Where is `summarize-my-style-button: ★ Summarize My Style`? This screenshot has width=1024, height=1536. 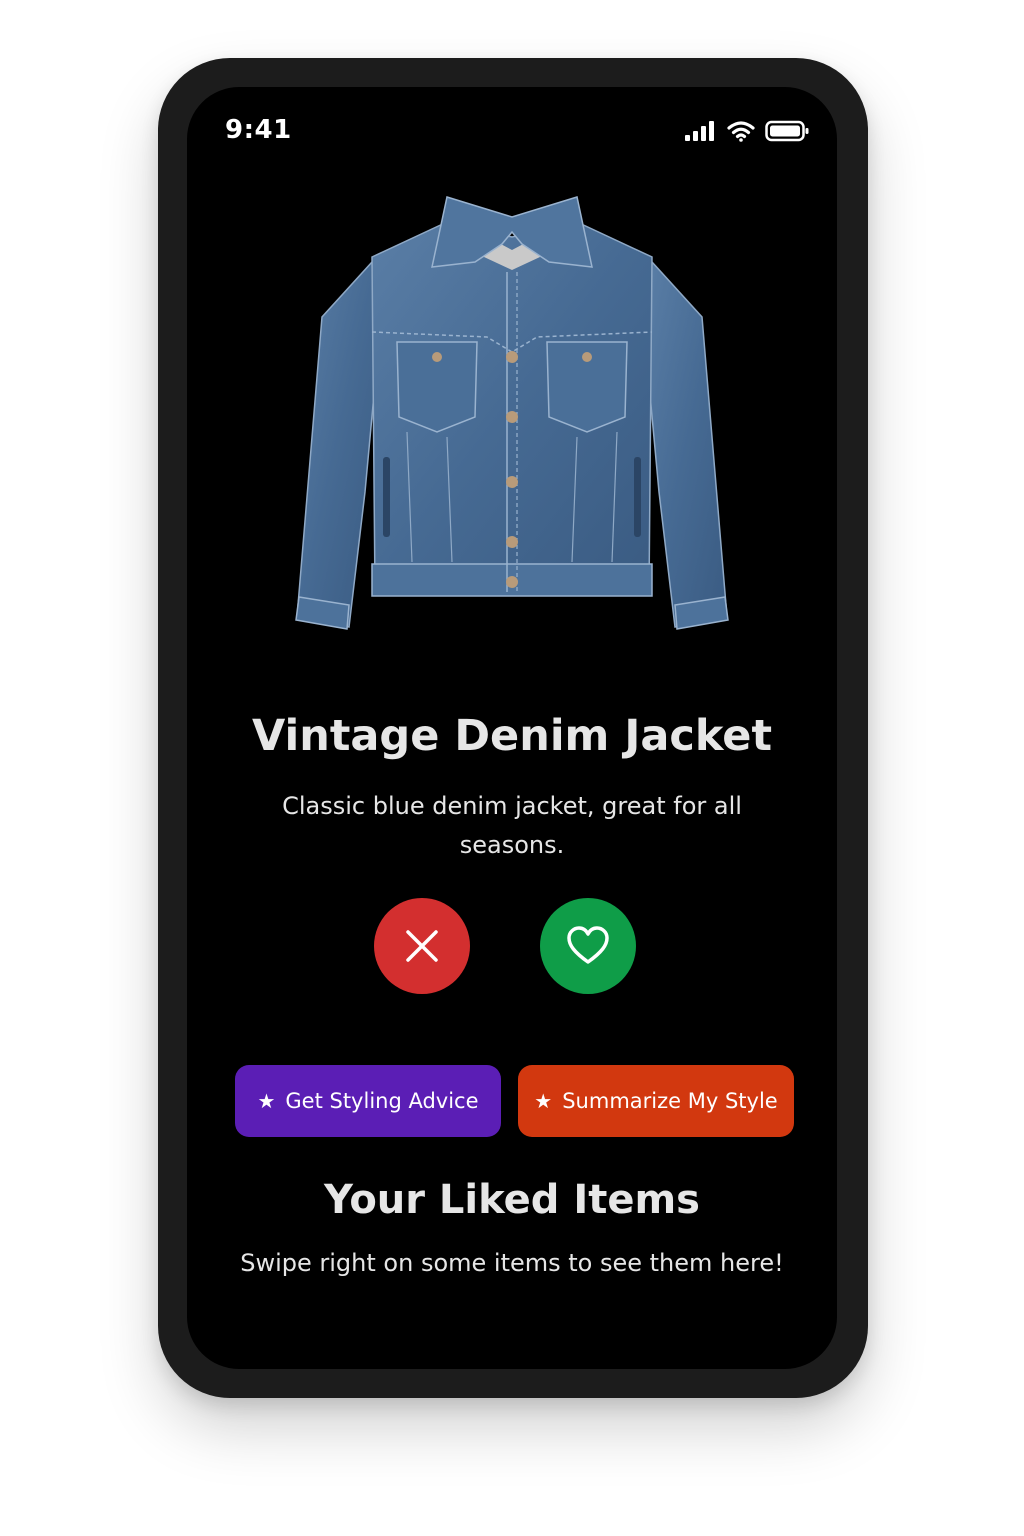 summarize-my-style-button: ★ Summarize My Style is located at coordinates (656, 1101).